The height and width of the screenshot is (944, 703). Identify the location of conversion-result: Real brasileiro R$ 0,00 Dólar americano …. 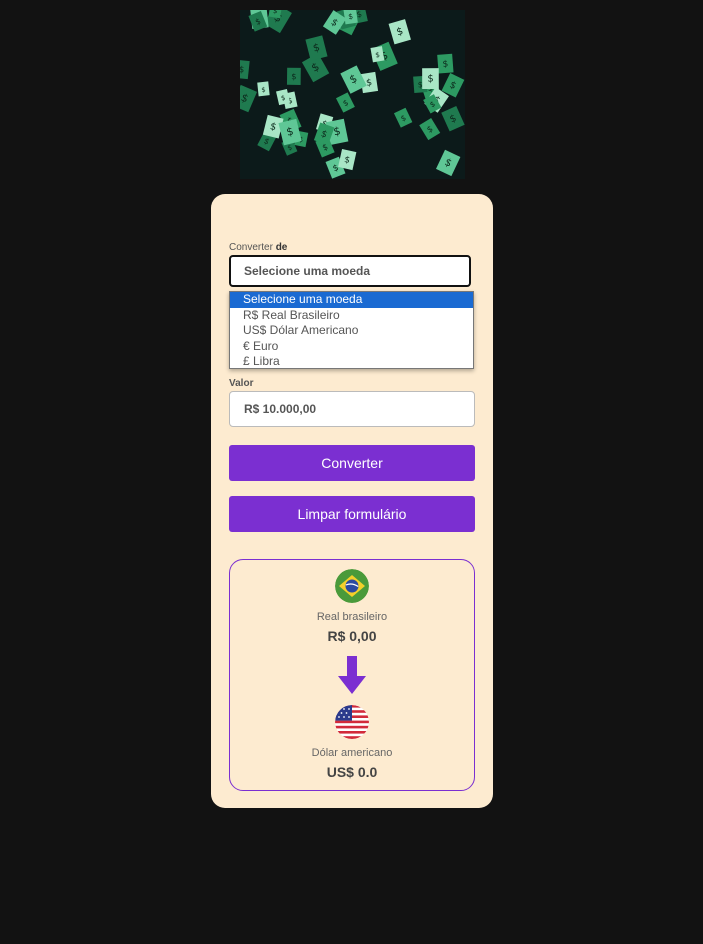
(352, 675).